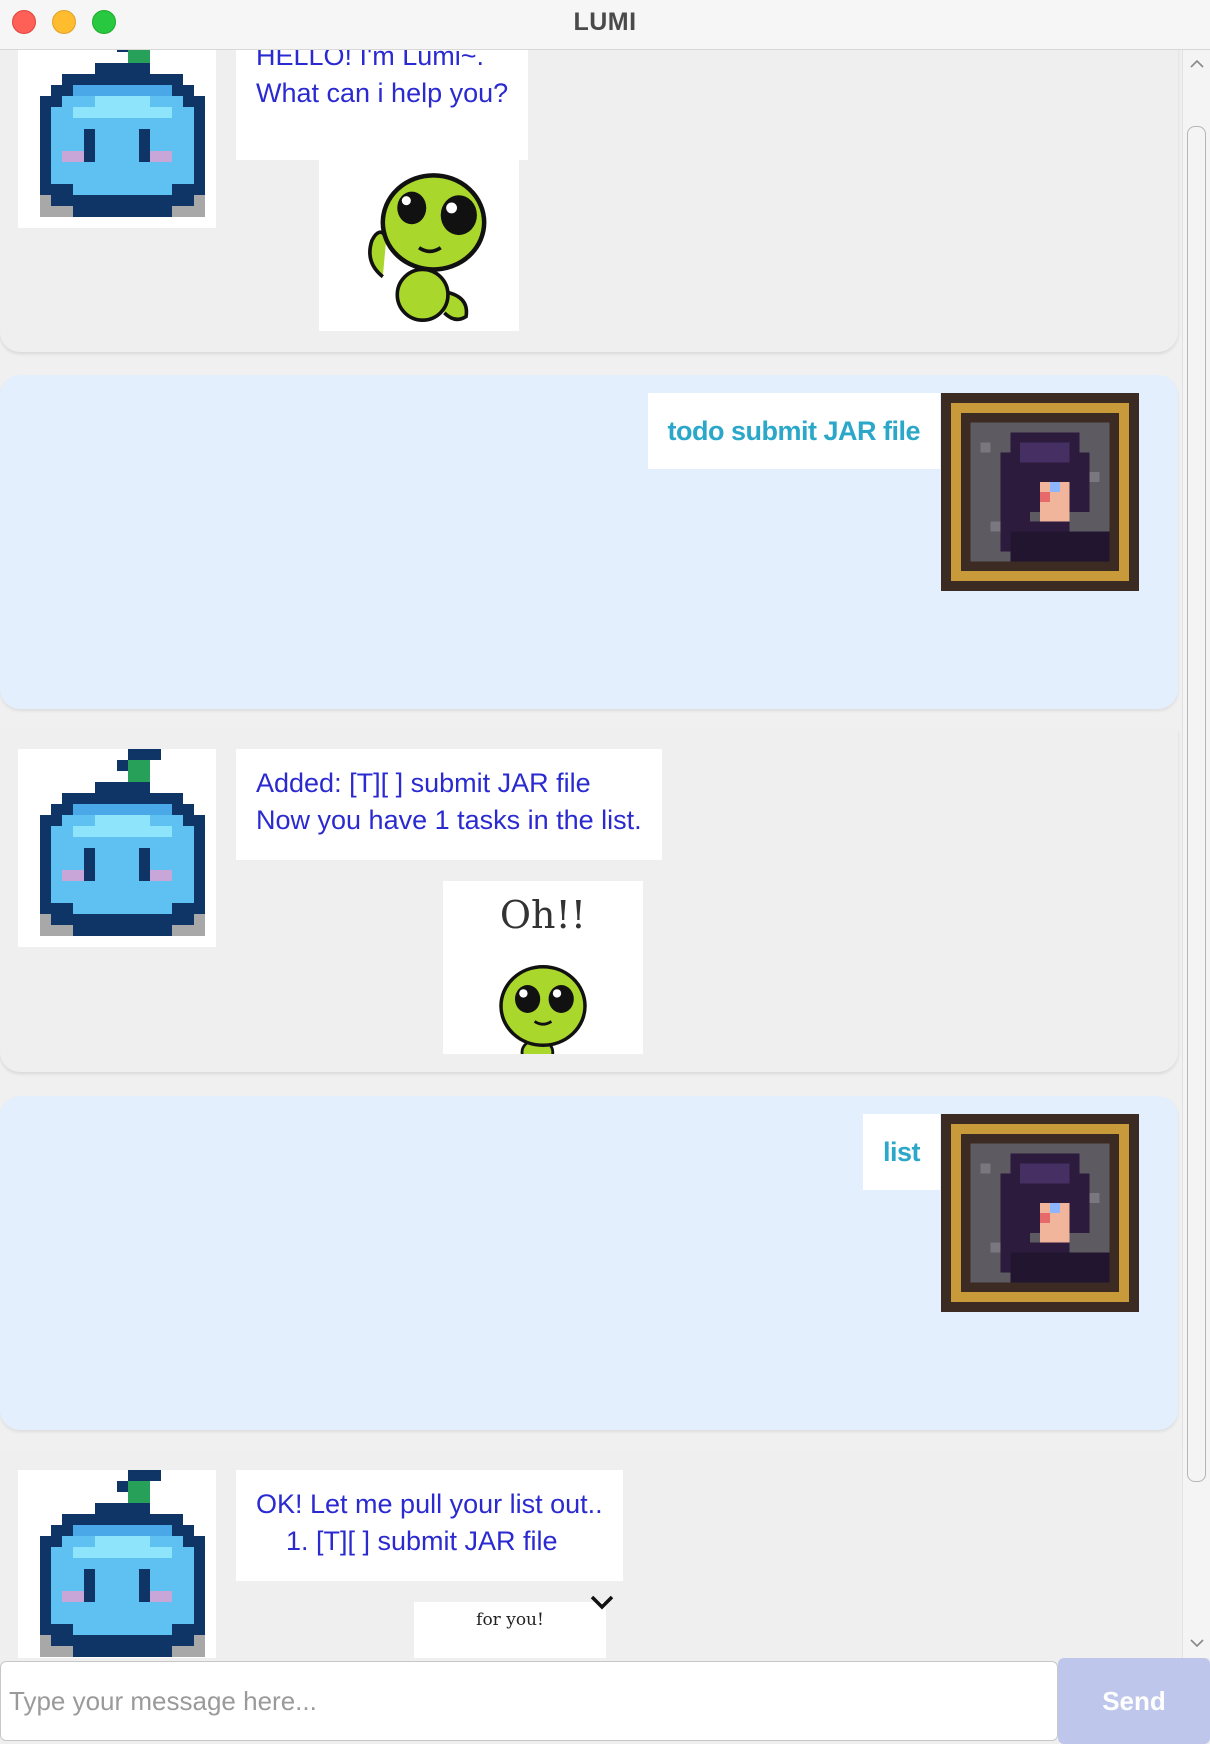 The image size is (1210, 1744). I want to click on scroll-up-arrow-icon, so click(1197, 64).